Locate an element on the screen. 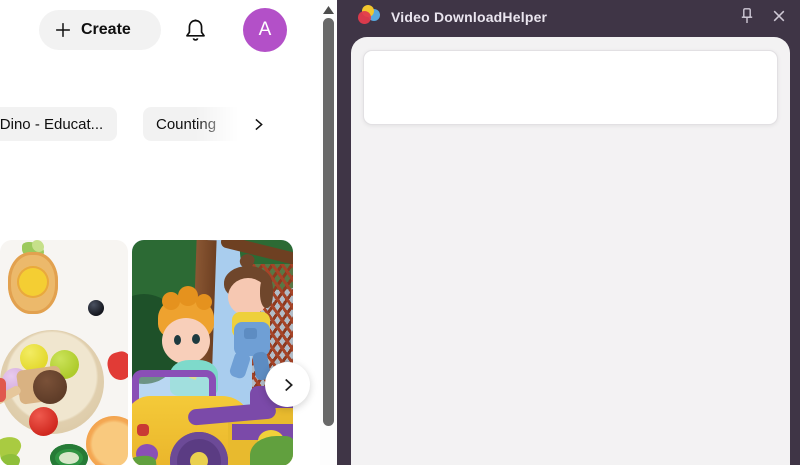 This screenshot has width=800, height=465. ball-brown is located at coordinates (50, 387).